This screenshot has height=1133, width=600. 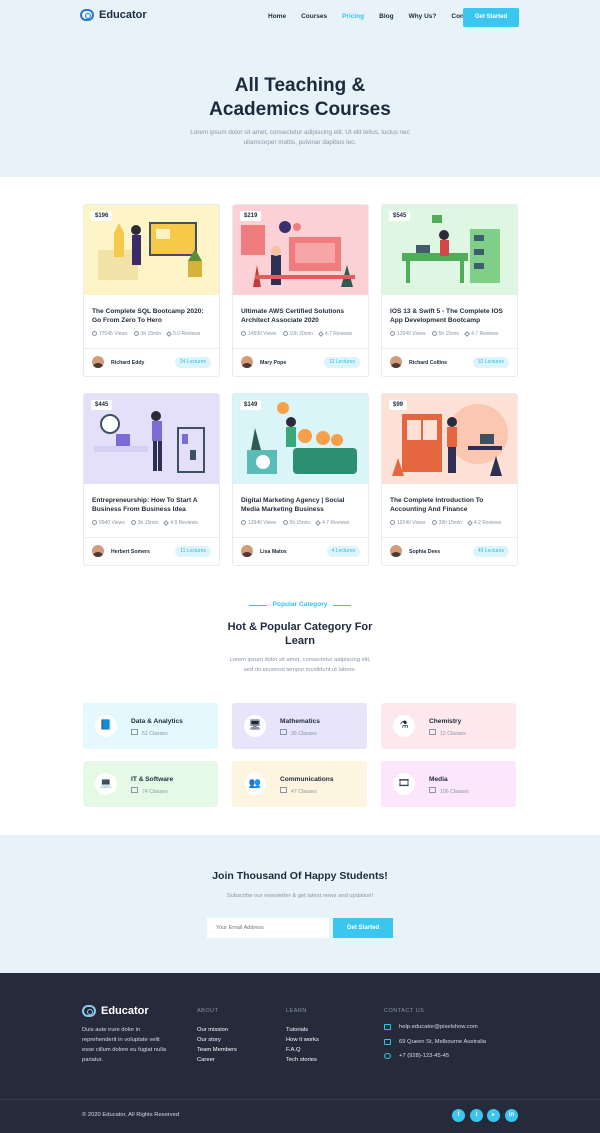 I want to click on duration-meta: 3h 15min, so click(x=147, y=334).